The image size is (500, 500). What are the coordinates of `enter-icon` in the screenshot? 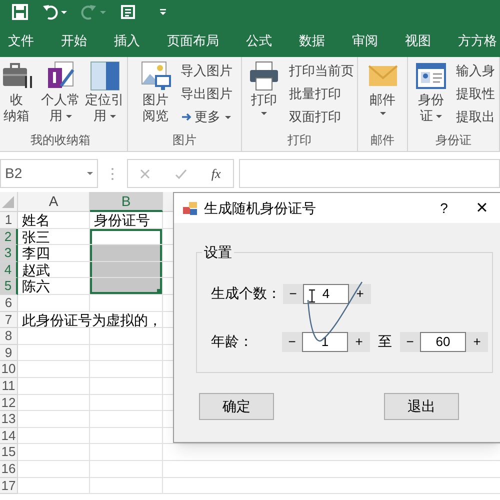 It's located at (180, 173).